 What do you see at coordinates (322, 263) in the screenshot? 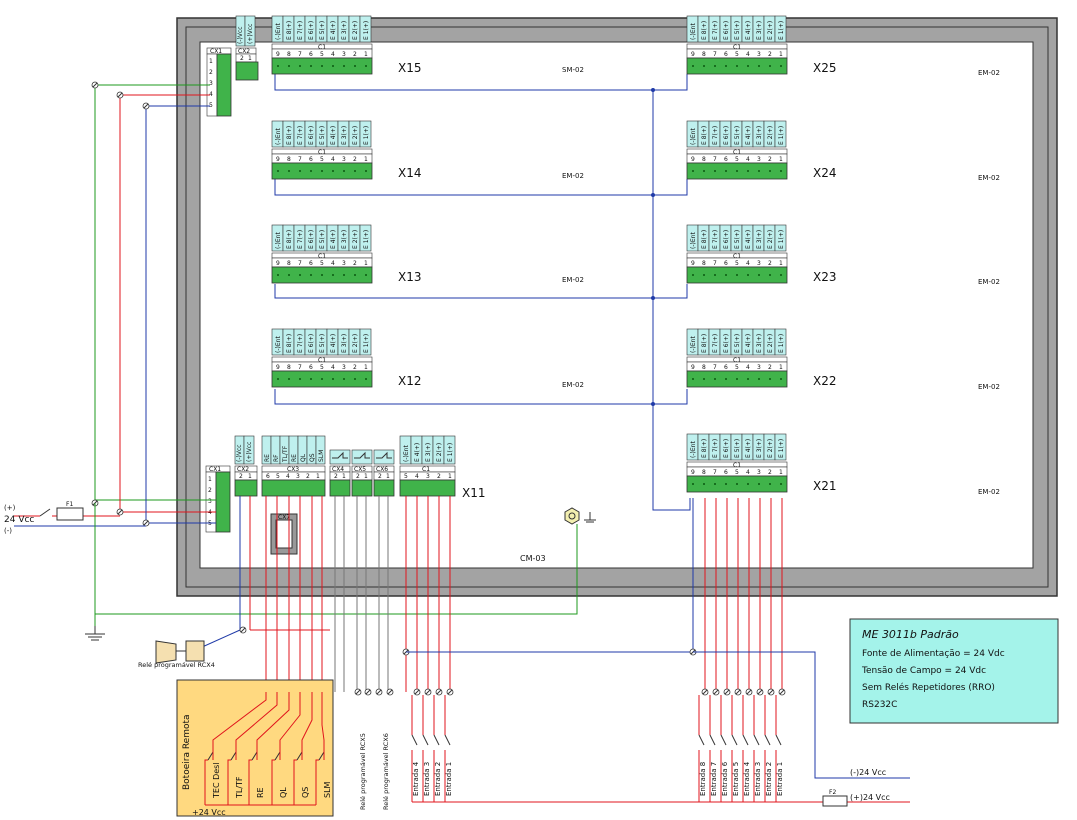
I see `pin-number: 5` at bounding box center [322, 263].